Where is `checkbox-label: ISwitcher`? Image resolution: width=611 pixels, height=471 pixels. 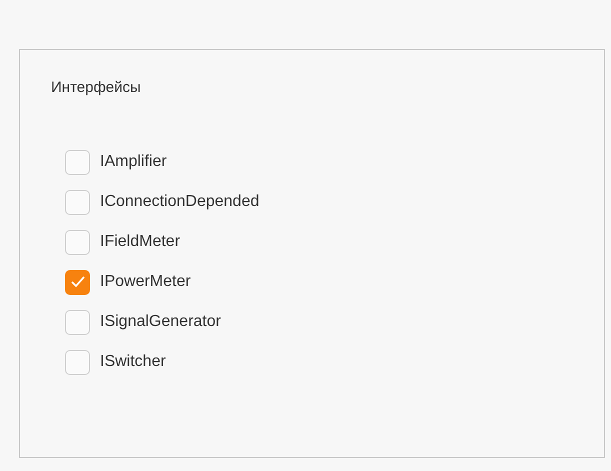
checkbox-label: ISwitcher is located at coordinates (133, 362).